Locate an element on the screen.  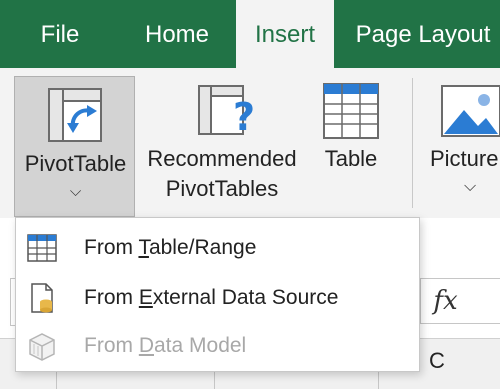
picture-icon is located at coordinates (470, 111).